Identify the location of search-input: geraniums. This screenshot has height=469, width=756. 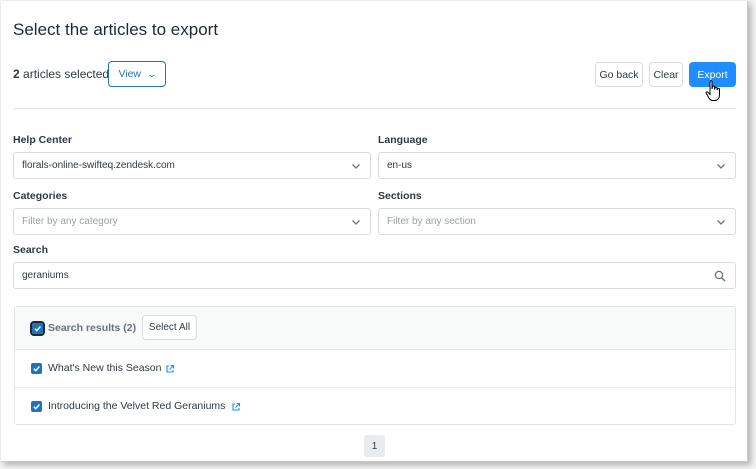
(374, 275).